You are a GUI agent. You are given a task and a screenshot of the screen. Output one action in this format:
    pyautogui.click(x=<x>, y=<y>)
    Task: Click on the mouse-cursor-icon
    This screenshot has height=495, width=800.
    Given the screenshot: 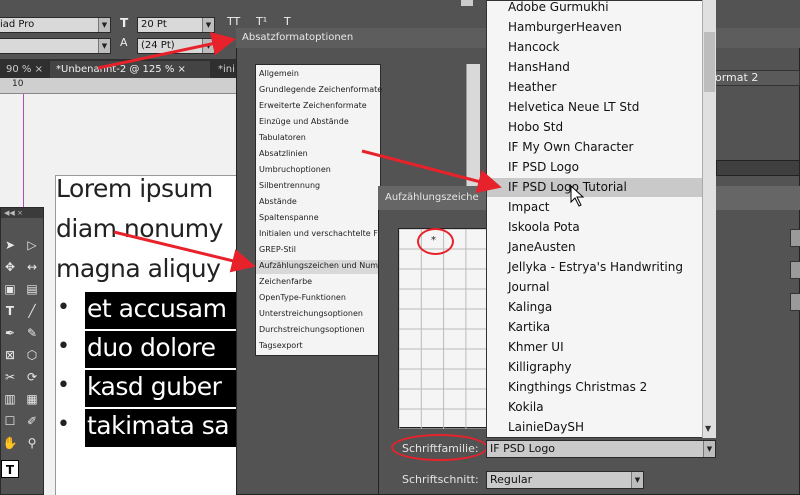 What is the action you would take?
    pyautogui.click(x=577, y=195)
    